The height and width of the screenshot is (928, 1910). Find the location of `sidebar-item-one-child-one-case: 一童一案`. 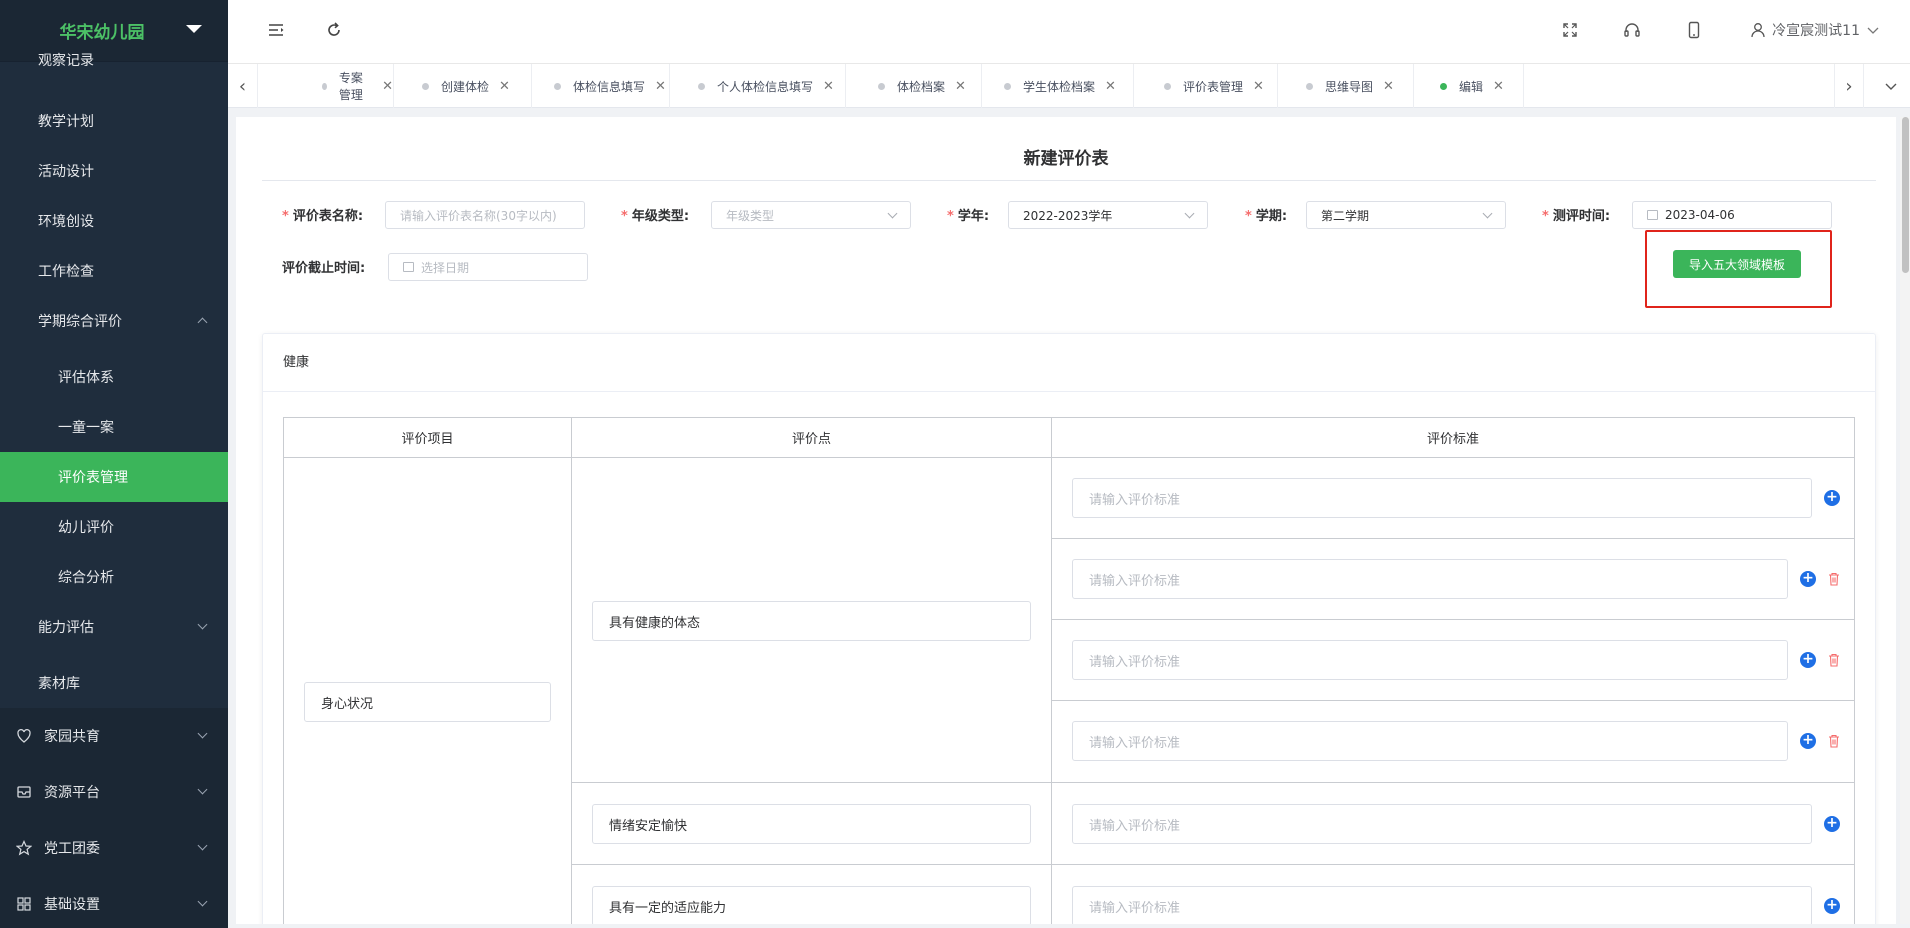

sidebar-item-one-child-one-case: 一童一案 is located at coordinates (114, 427).